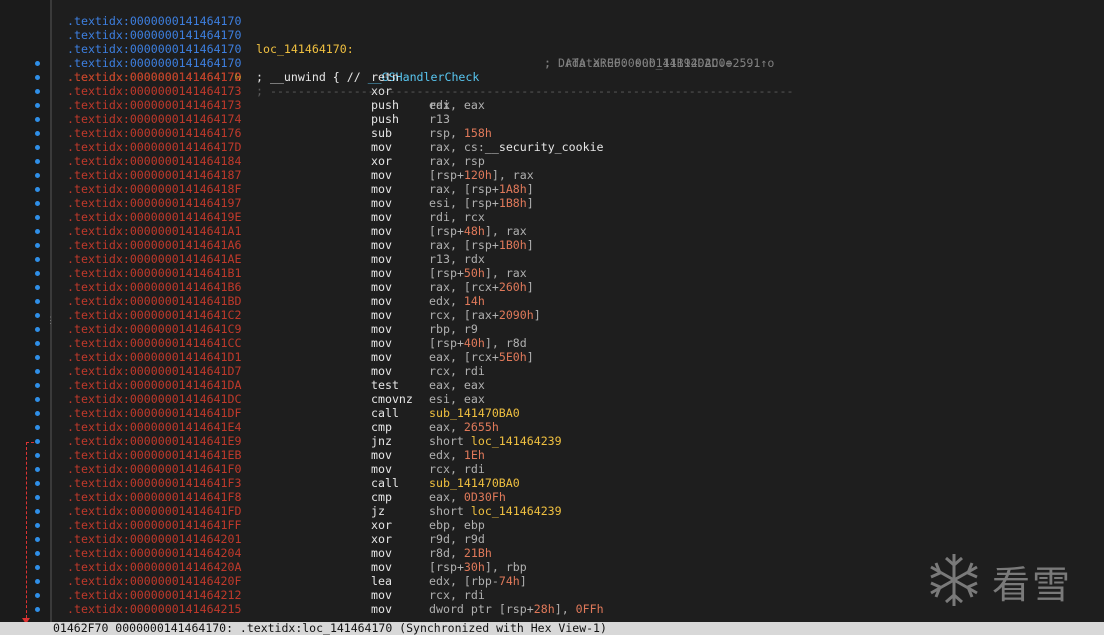 The image size is (1104, 635). What do you see at coordinates (582, 14) in the screenshot?
I see `header-line: .textidx:0000000141464170` at bounding box center [582, 14].